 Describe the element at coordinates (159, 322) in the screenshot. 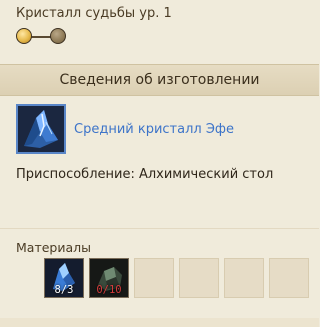

I see `bottom-bar` at that location.